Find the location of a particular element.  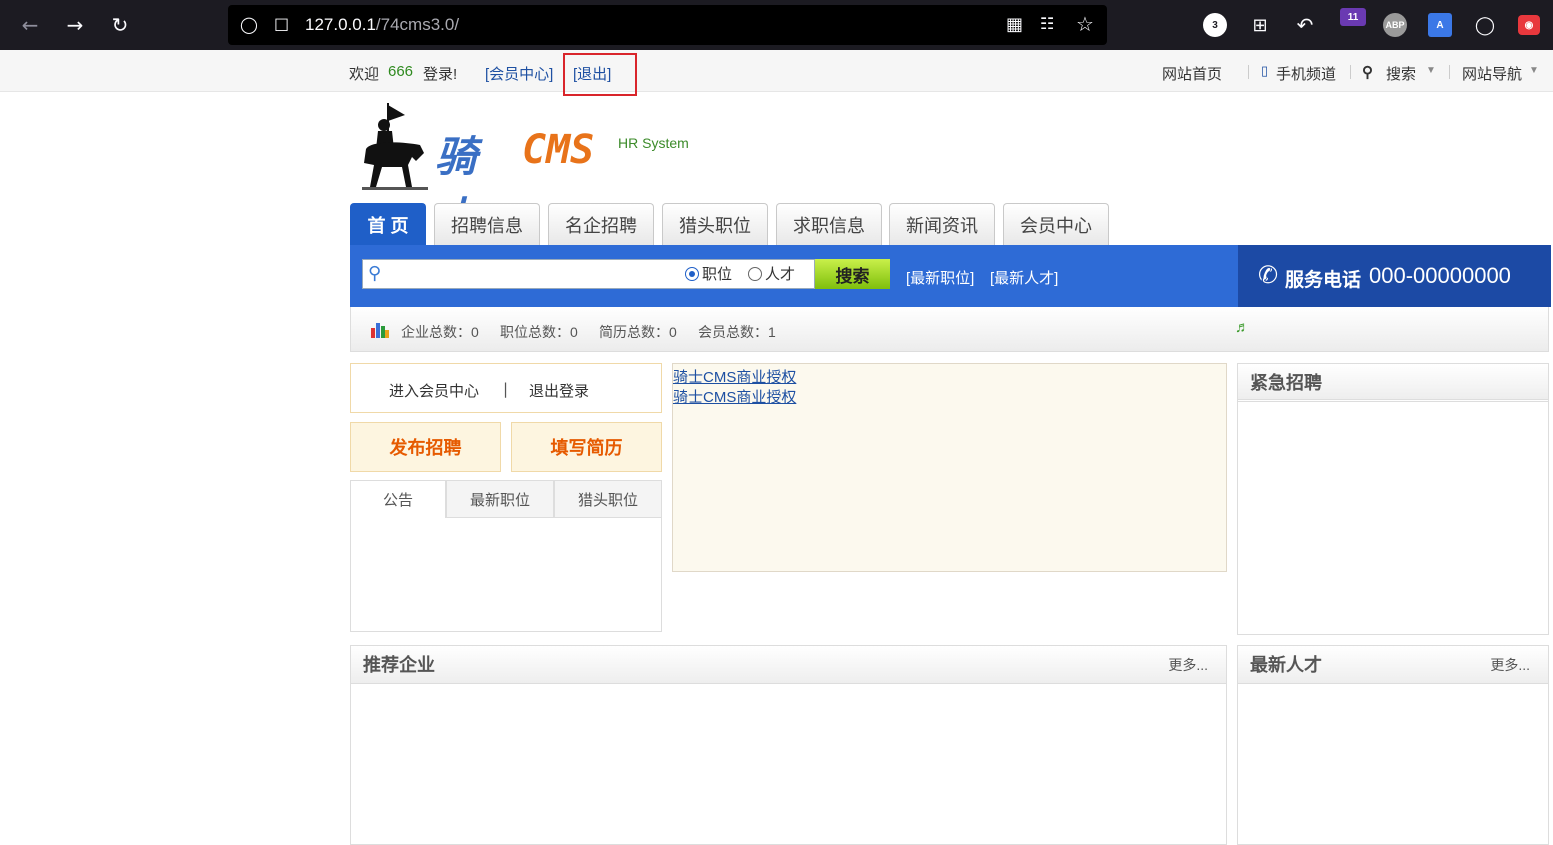

knight-logo-icon is located at coordinates (395, 146).